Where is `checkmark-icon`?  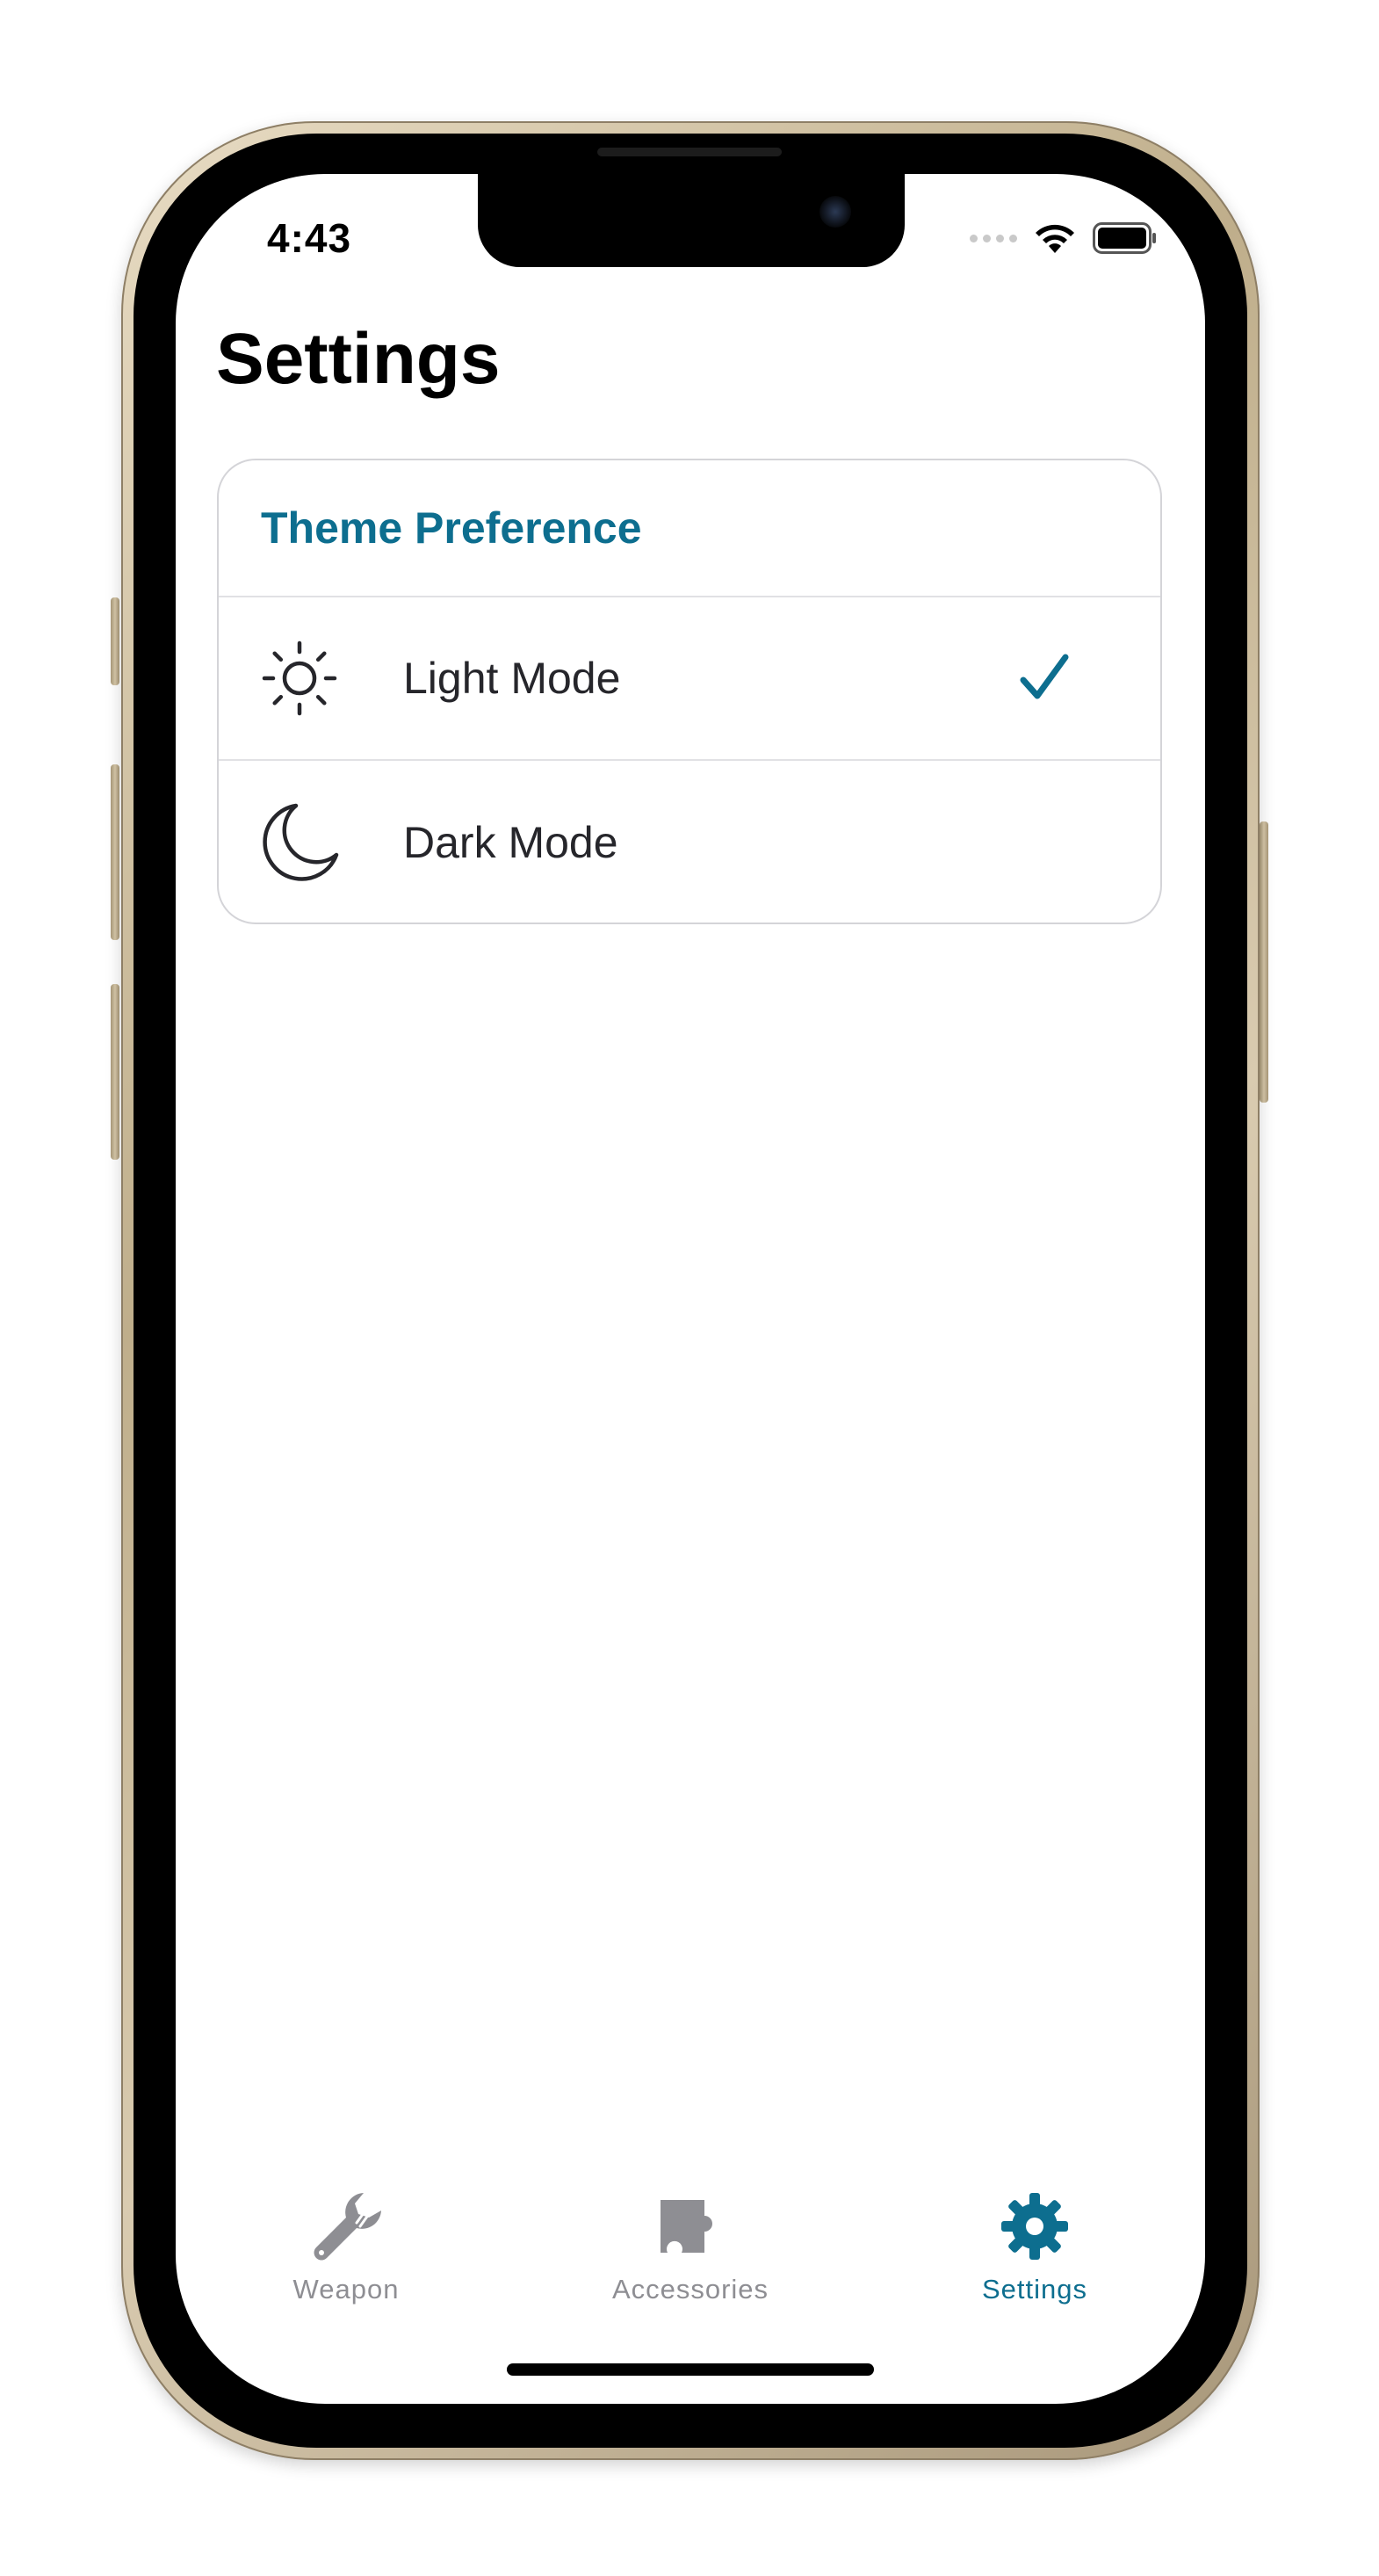 checkmark-icon is located at coordinates (1044, 676).